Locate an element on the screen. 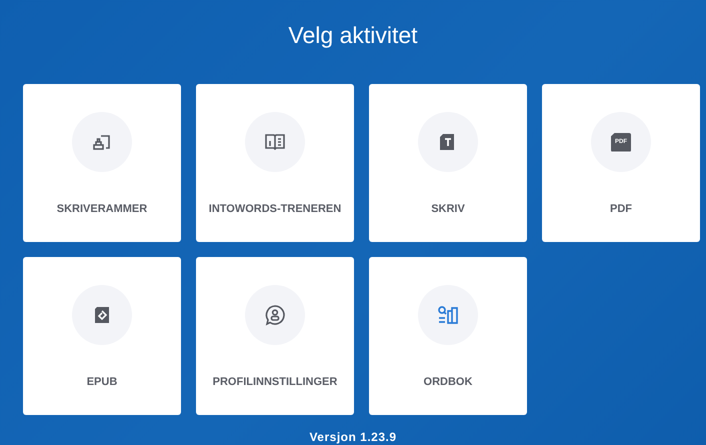 The width and height of the screenshot is (706, 445). version-text: Versjon 1.23.9 is located at coordinates (353, 437).